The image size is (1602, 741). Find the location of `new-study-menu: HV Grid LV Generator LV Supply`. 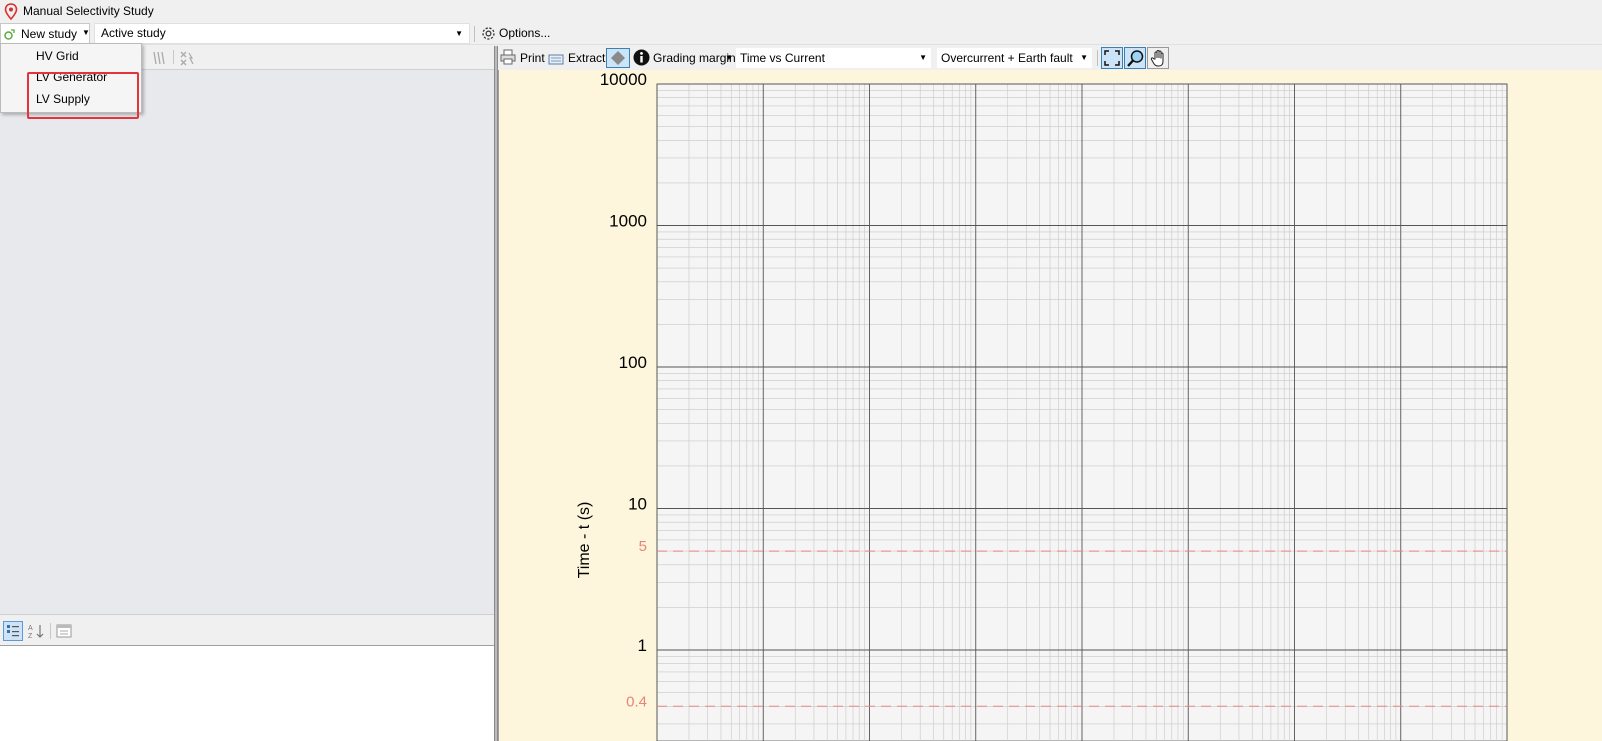

new-study-menu: HV Grid LV Generator LV Supply is located at coordinates (71, 81).